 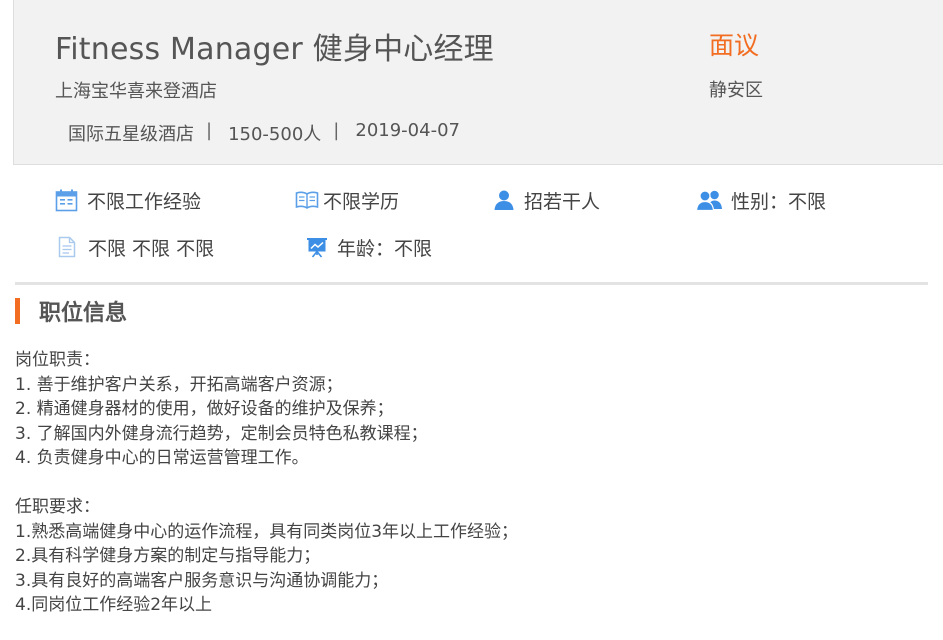 I want to click on company-type: 国际五星级酒店, so click(x=131, y=134).